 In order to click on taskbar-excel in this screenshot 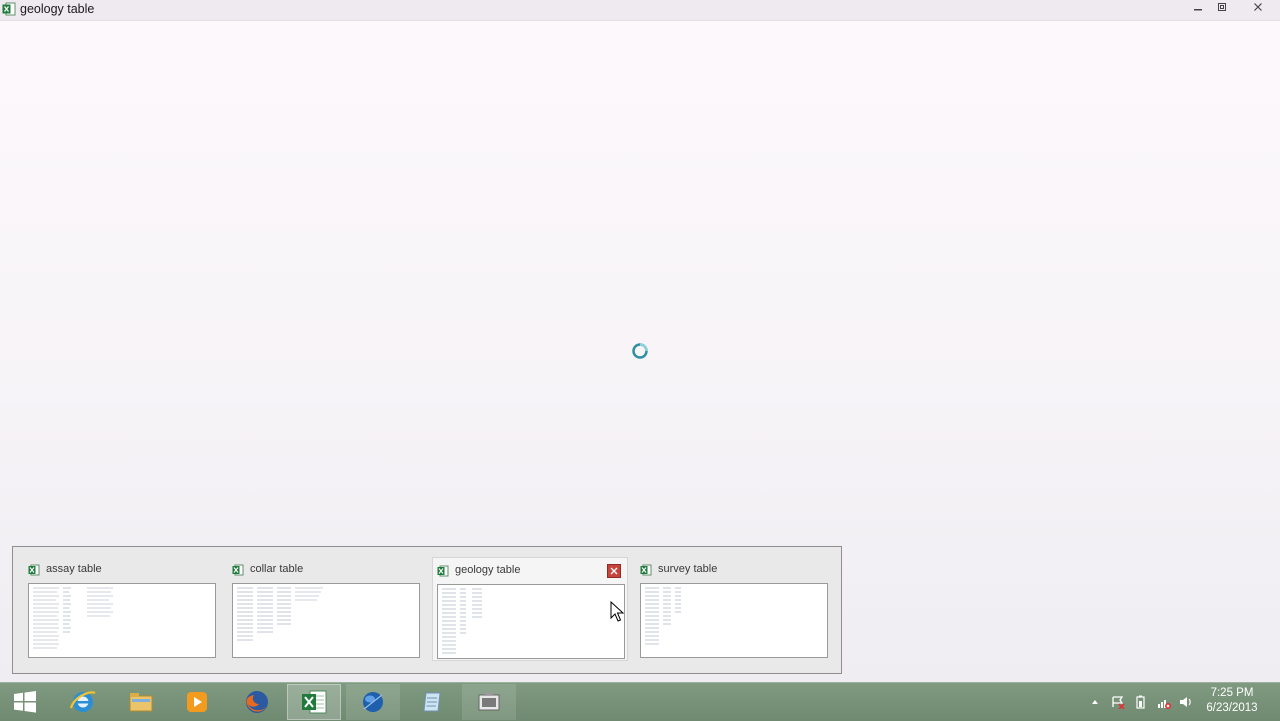, I will do `click(314, 702)`.